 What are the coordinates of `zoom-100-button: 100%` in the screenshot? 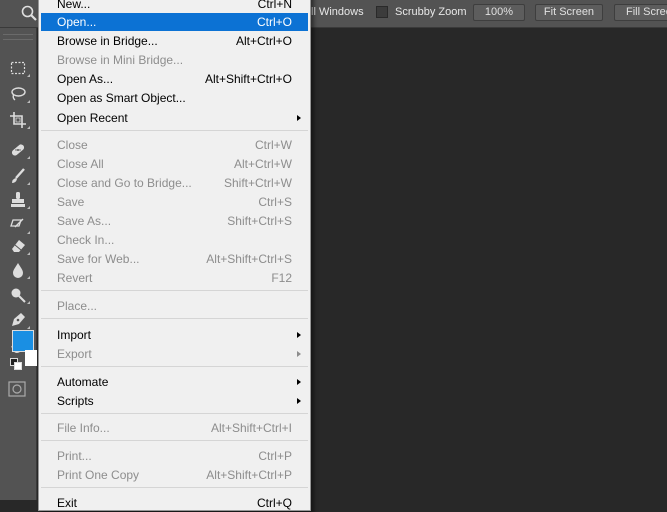 It's located at (499, 12).